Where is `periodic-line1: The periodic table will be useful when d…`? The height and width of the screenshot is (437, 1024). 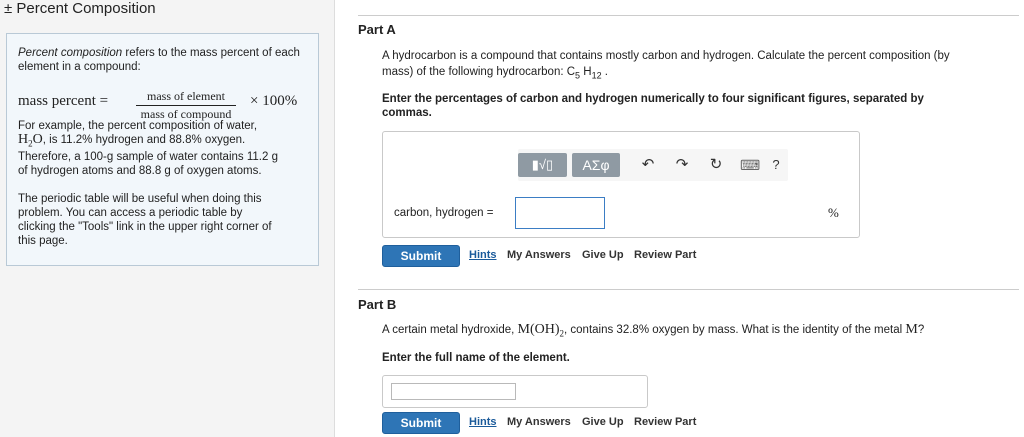
periodic-line1: The periodic table will be useful when d… is located at coordinates (140, 199).